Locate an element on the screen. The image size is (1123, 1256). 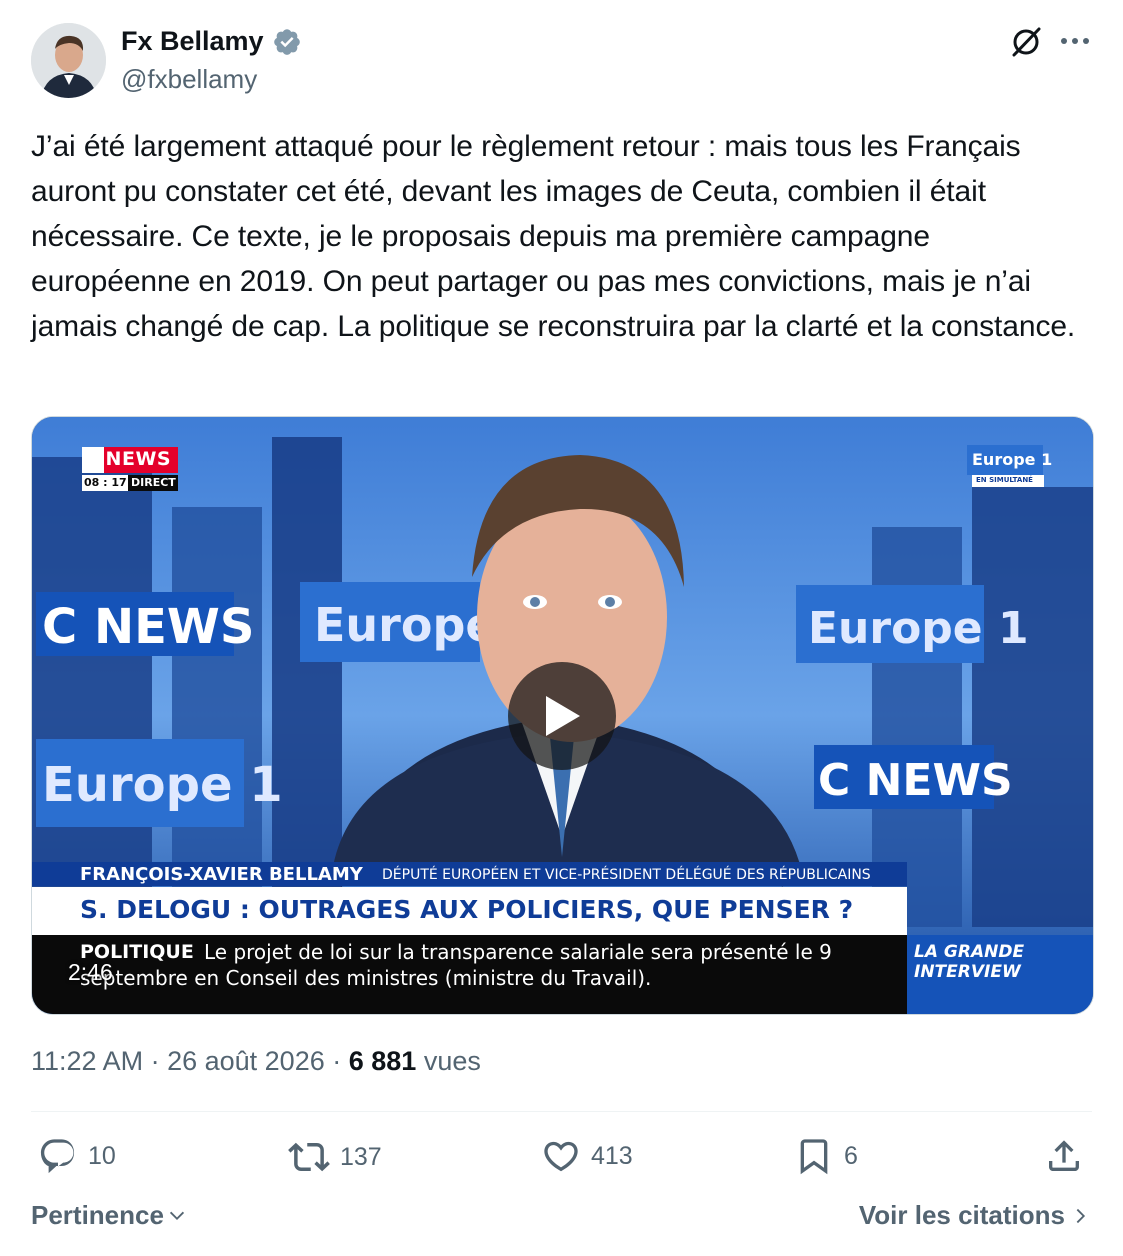
avatar-image is located at coordinates (68, 60).